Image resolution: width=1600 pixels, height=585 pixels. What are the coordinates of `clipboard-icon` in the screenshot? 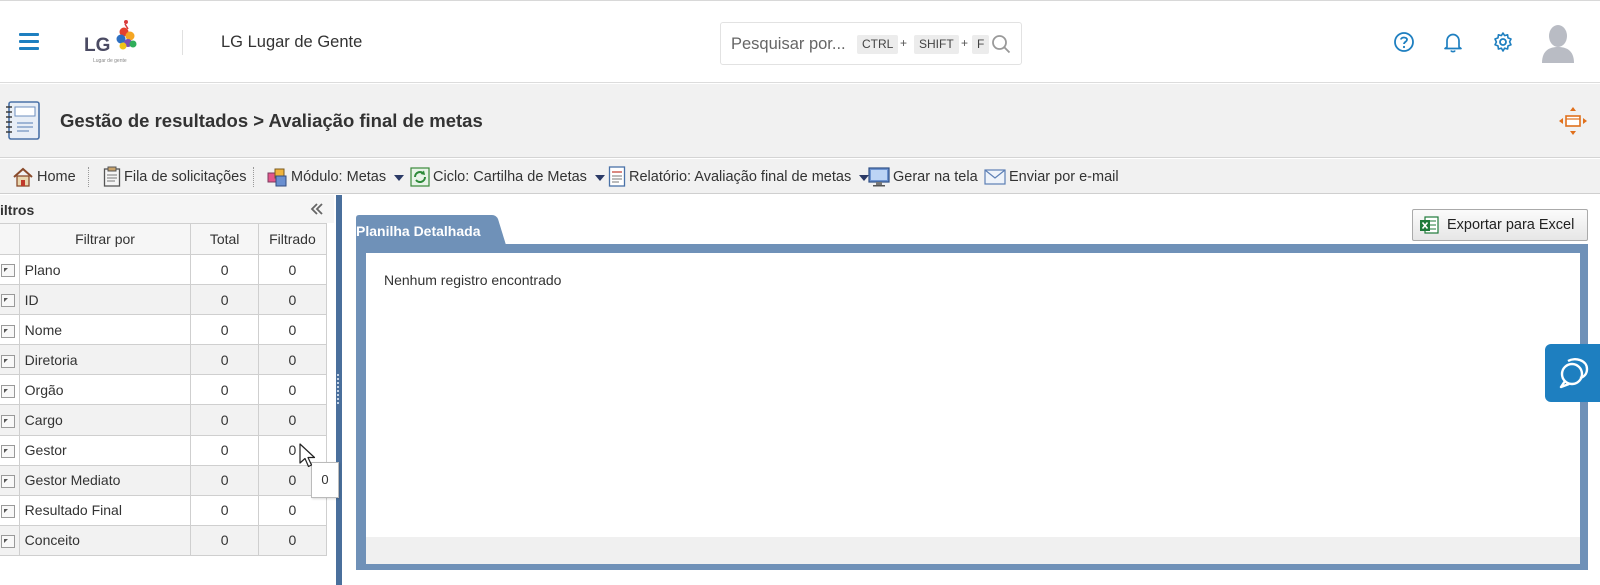 It's located at (112, 176).